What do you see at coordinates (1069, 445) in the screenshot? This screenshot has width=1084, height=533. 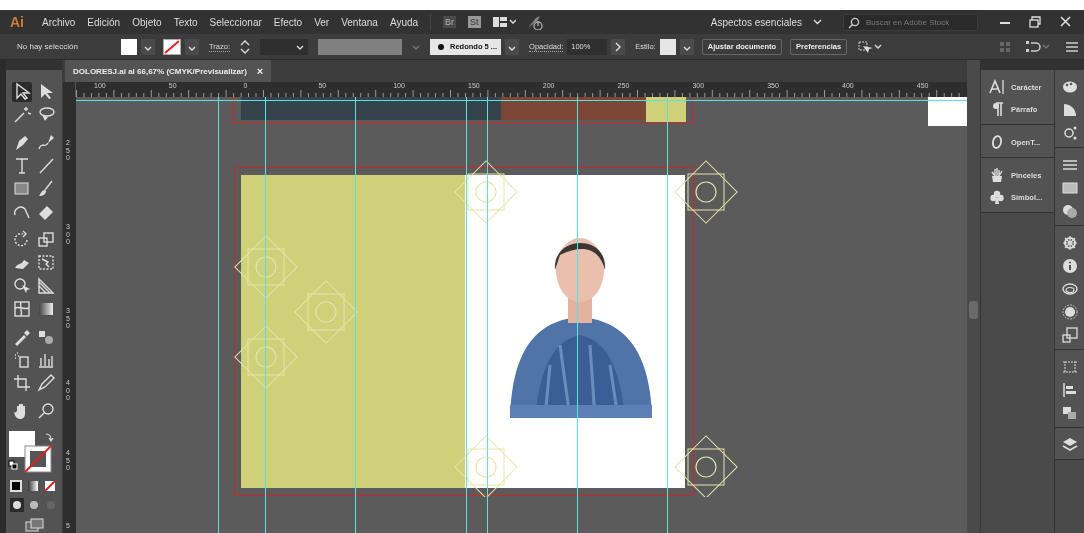 I see `layers-icon` at bounding box center [1069, 445].